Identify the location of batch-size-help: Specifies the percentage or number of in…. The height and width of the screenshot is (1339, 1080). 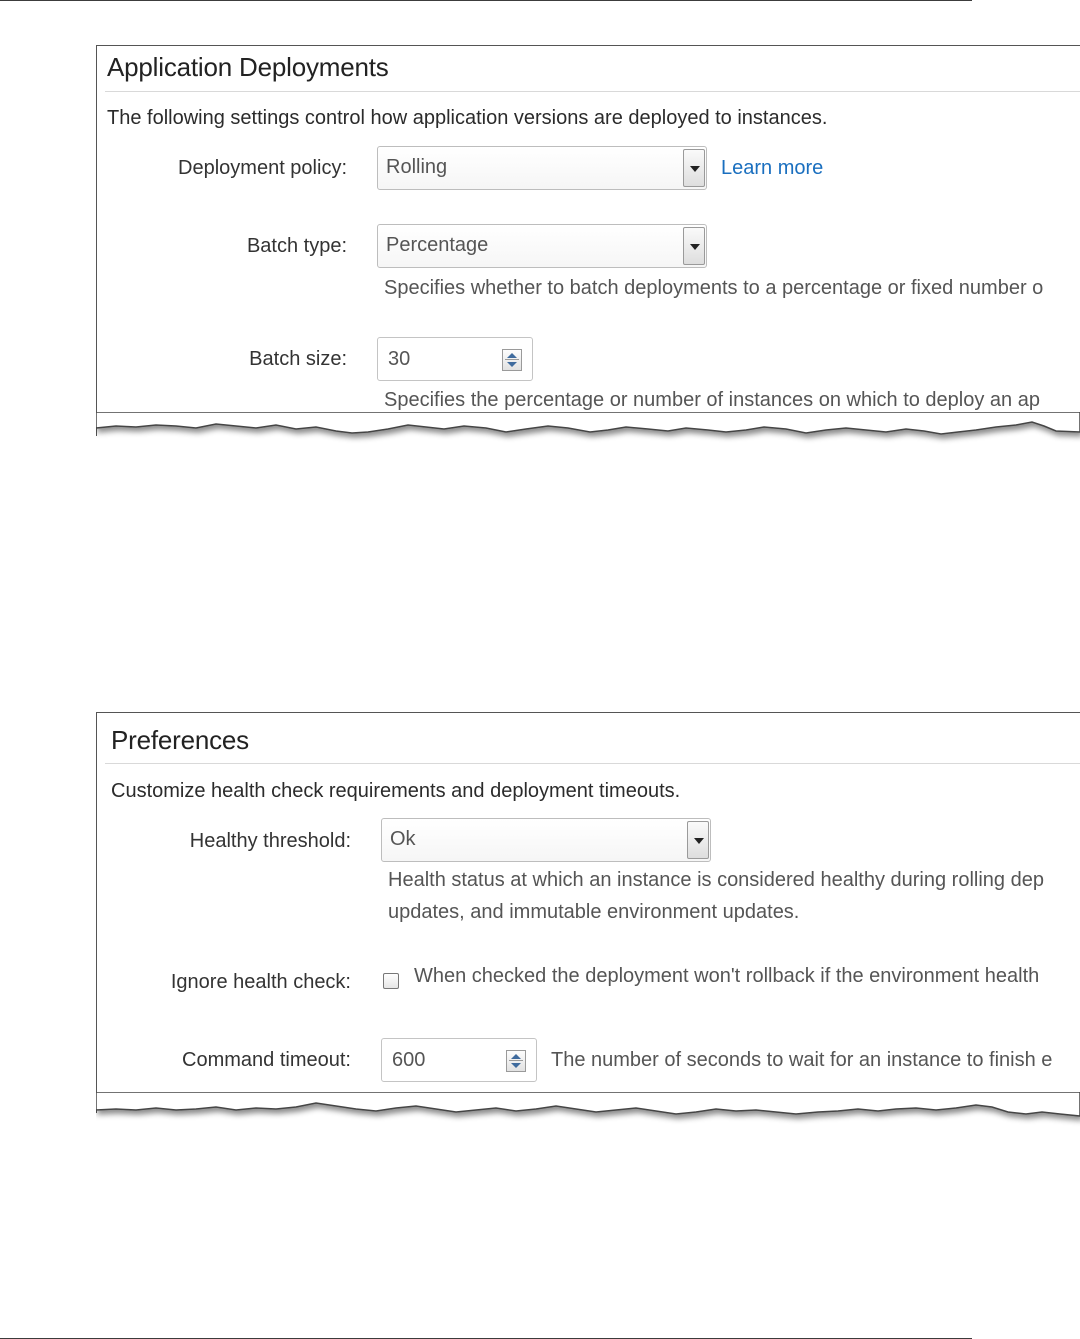
(712, 400).